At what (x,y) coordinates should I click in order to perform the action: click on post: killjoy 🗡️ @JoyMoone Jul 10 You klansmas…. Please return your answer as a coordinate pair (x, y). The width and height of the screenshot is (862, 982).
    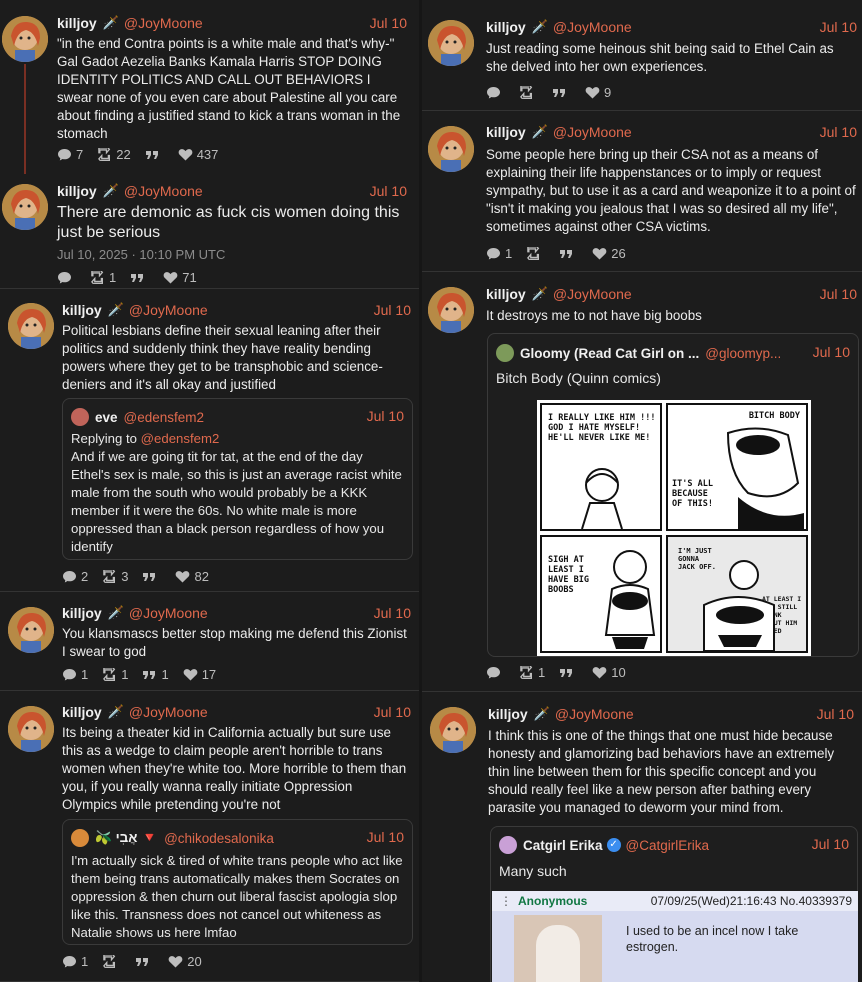
    Looking at the image, I should click on (209, 642).